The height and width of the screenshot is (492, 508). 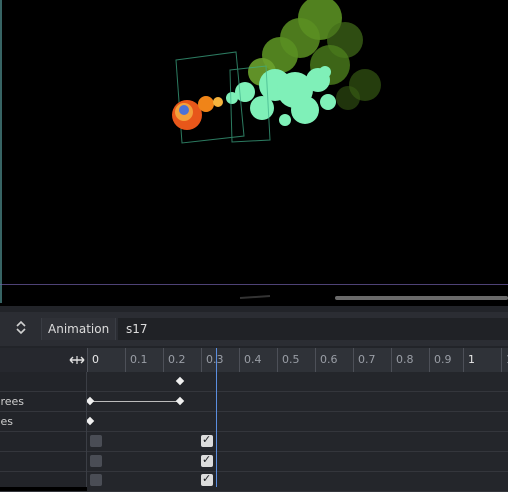 I want to click on ruler-tick: 0.1, so click(x=136, y=360).